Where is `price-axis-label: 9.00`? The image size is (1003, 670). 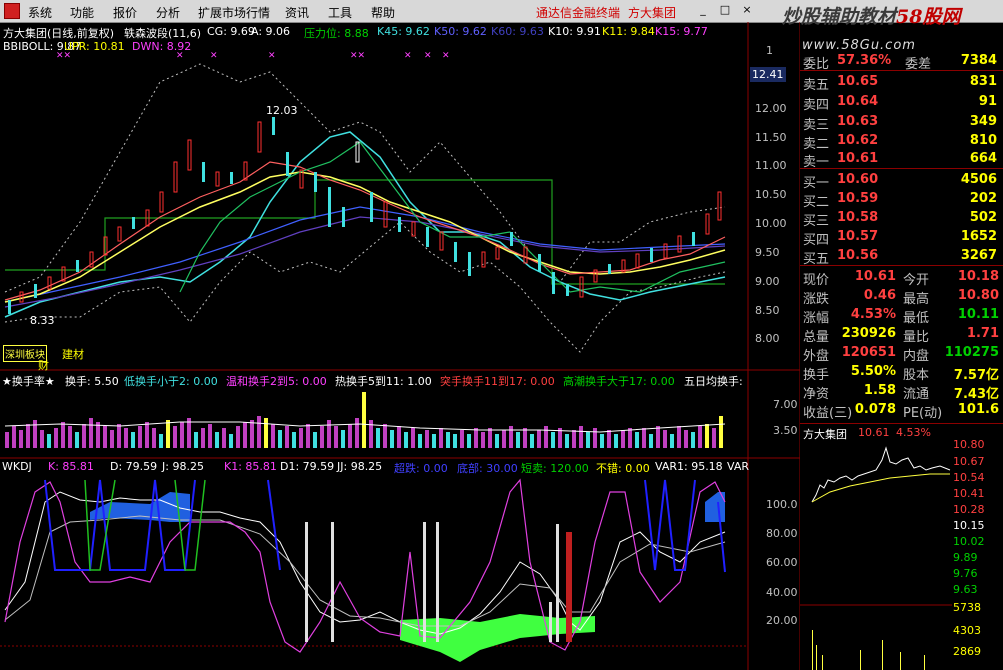
price-axis-label: 9.00 is located at coordinates (767, 281).